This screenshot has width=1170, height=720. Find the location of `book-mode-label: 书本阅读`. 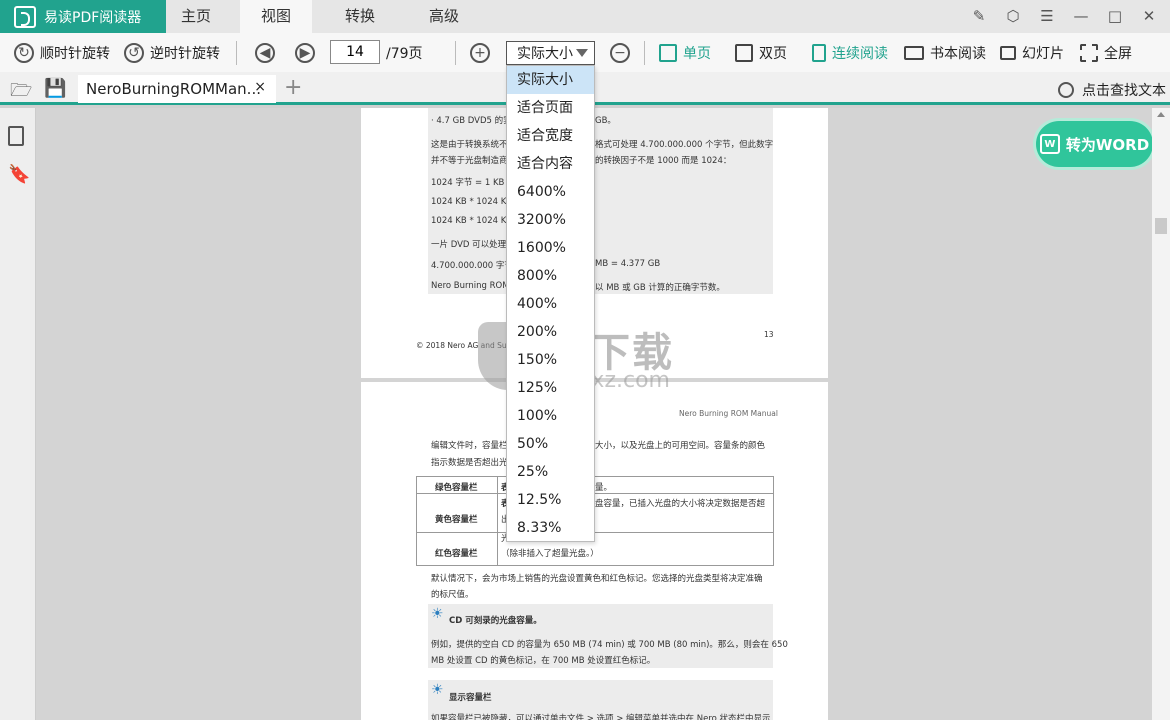

book-mode-label: 书本阅读 is located at coordinates (958, 53).